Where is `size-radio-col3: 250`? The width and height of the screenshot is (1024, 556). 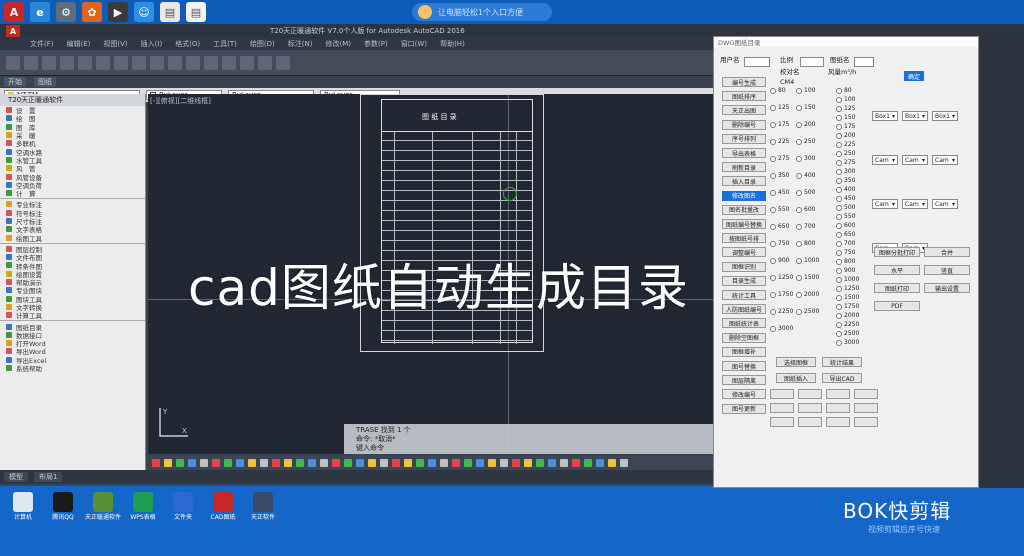
size-radio-col3: 250 is located at coordinates (845, 153).